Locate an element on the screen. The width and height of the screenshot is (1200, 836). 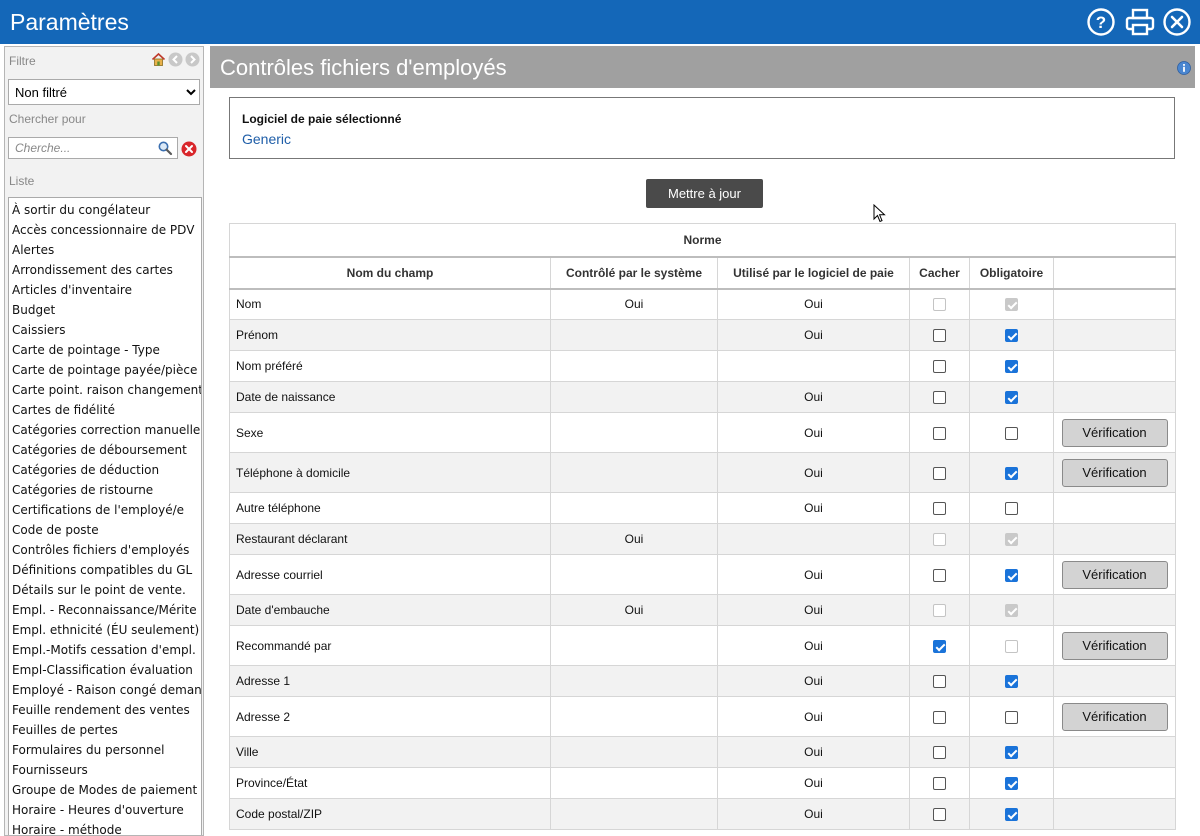
list-item: Empl. - Reconnaissance/Mérite is located at coordinates (105, 610).